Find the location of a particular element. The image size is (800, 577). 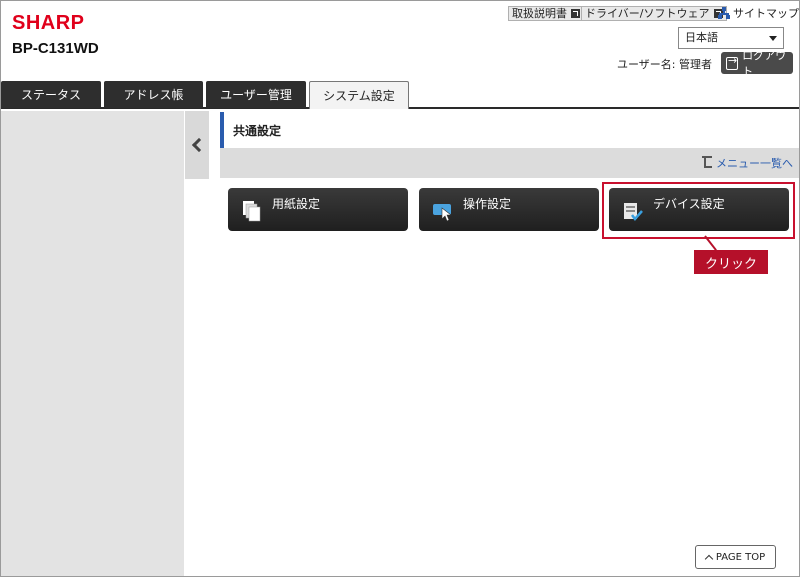

logout-label: ログアウト is located at coordinates (764, 63).